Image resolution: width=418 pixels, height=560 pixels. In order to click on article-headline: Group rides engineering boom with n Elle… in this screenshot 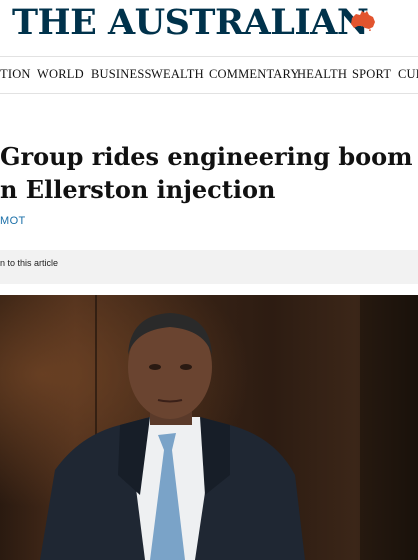, I will do `click(209, 173)`.